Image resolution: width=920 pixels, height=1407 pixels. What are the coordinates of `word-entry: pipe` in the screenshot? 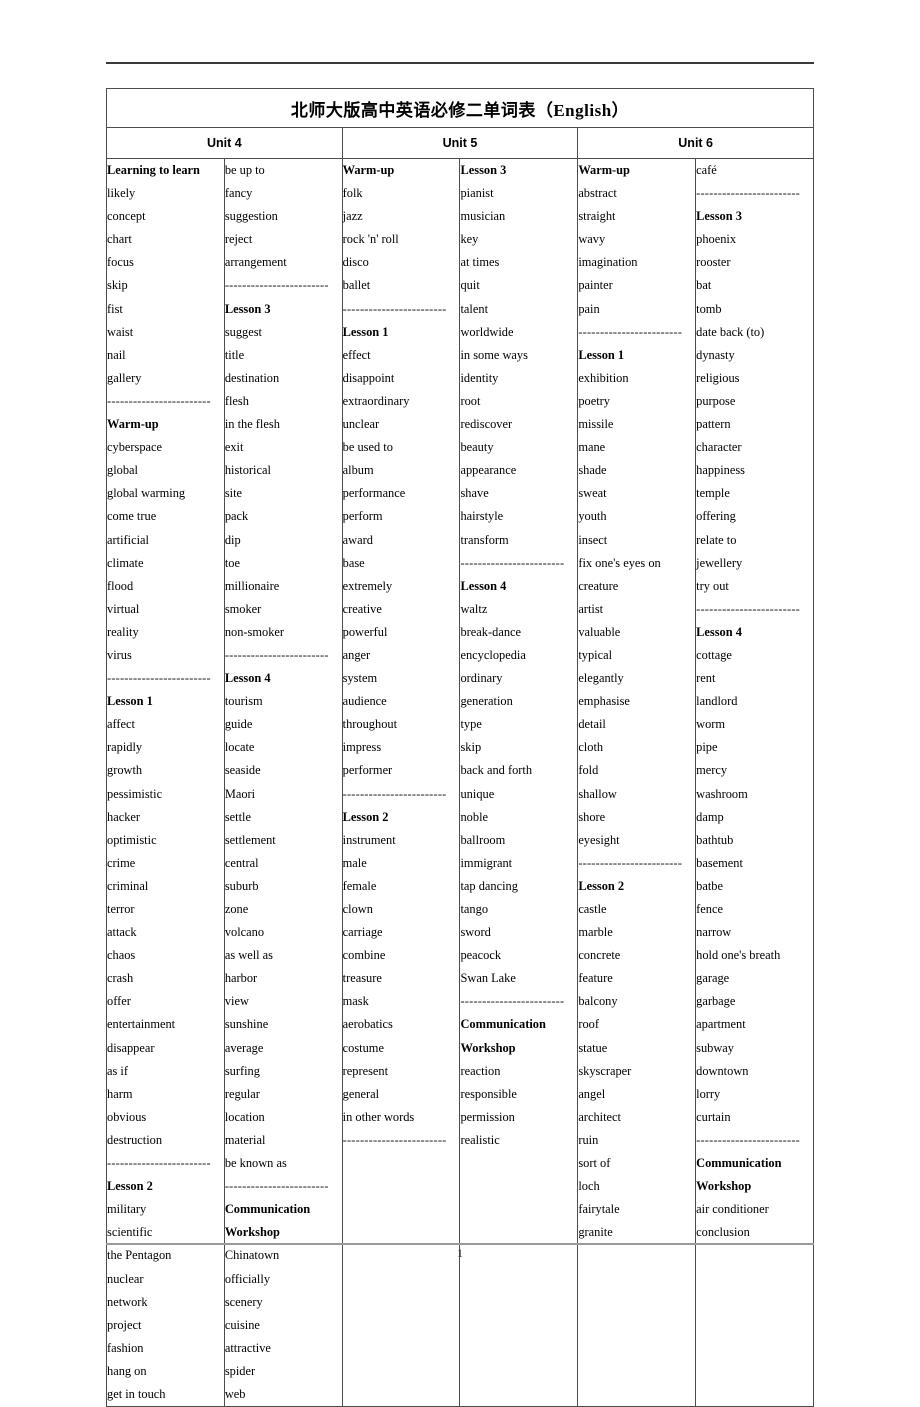 It's located at (707, 747).